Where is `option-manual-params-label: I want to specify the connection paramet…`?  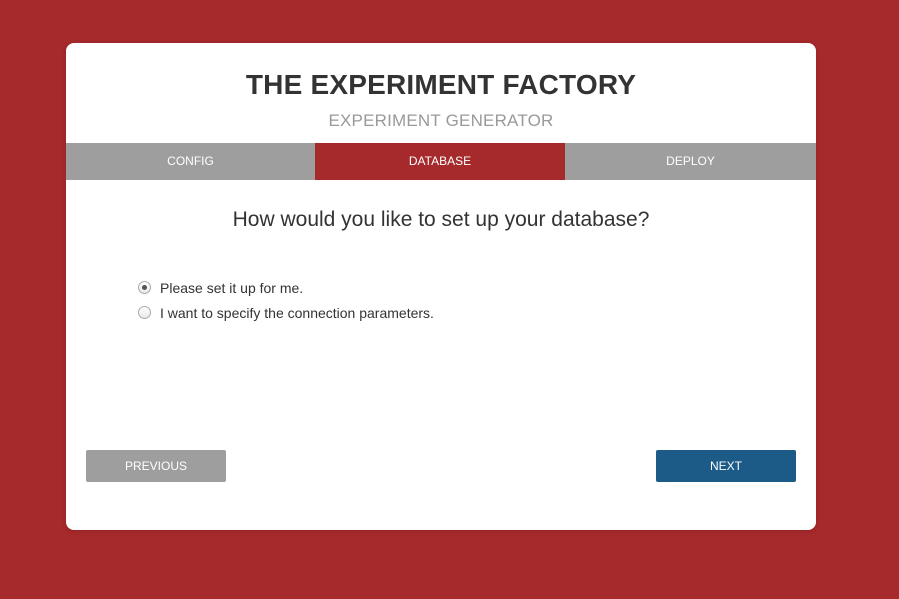 option-manual-params-label: I want to specify the connection paramet… is located at coordinates (297, 313).